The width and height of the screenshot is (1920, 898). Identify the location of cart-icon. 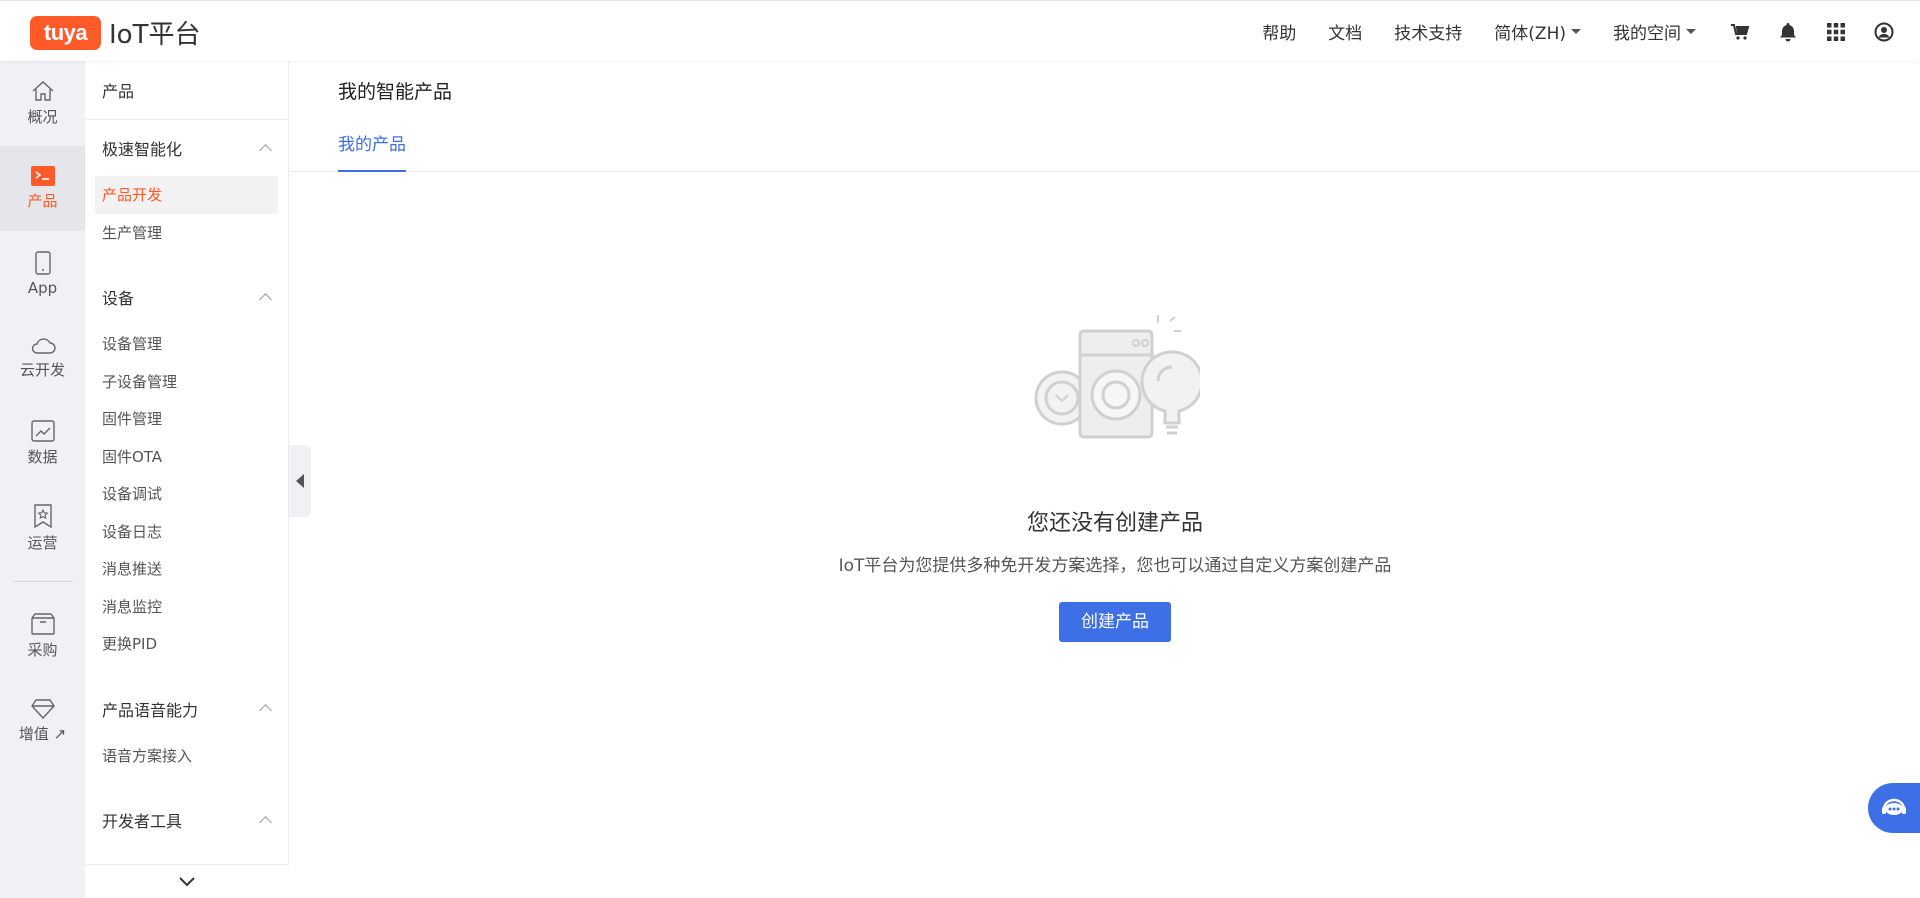
(1740, 32).